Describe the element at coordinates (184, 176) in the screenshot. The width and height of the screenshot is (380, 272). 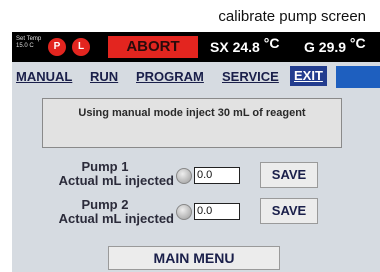
I see `pump-1-spin-icon` at that location.